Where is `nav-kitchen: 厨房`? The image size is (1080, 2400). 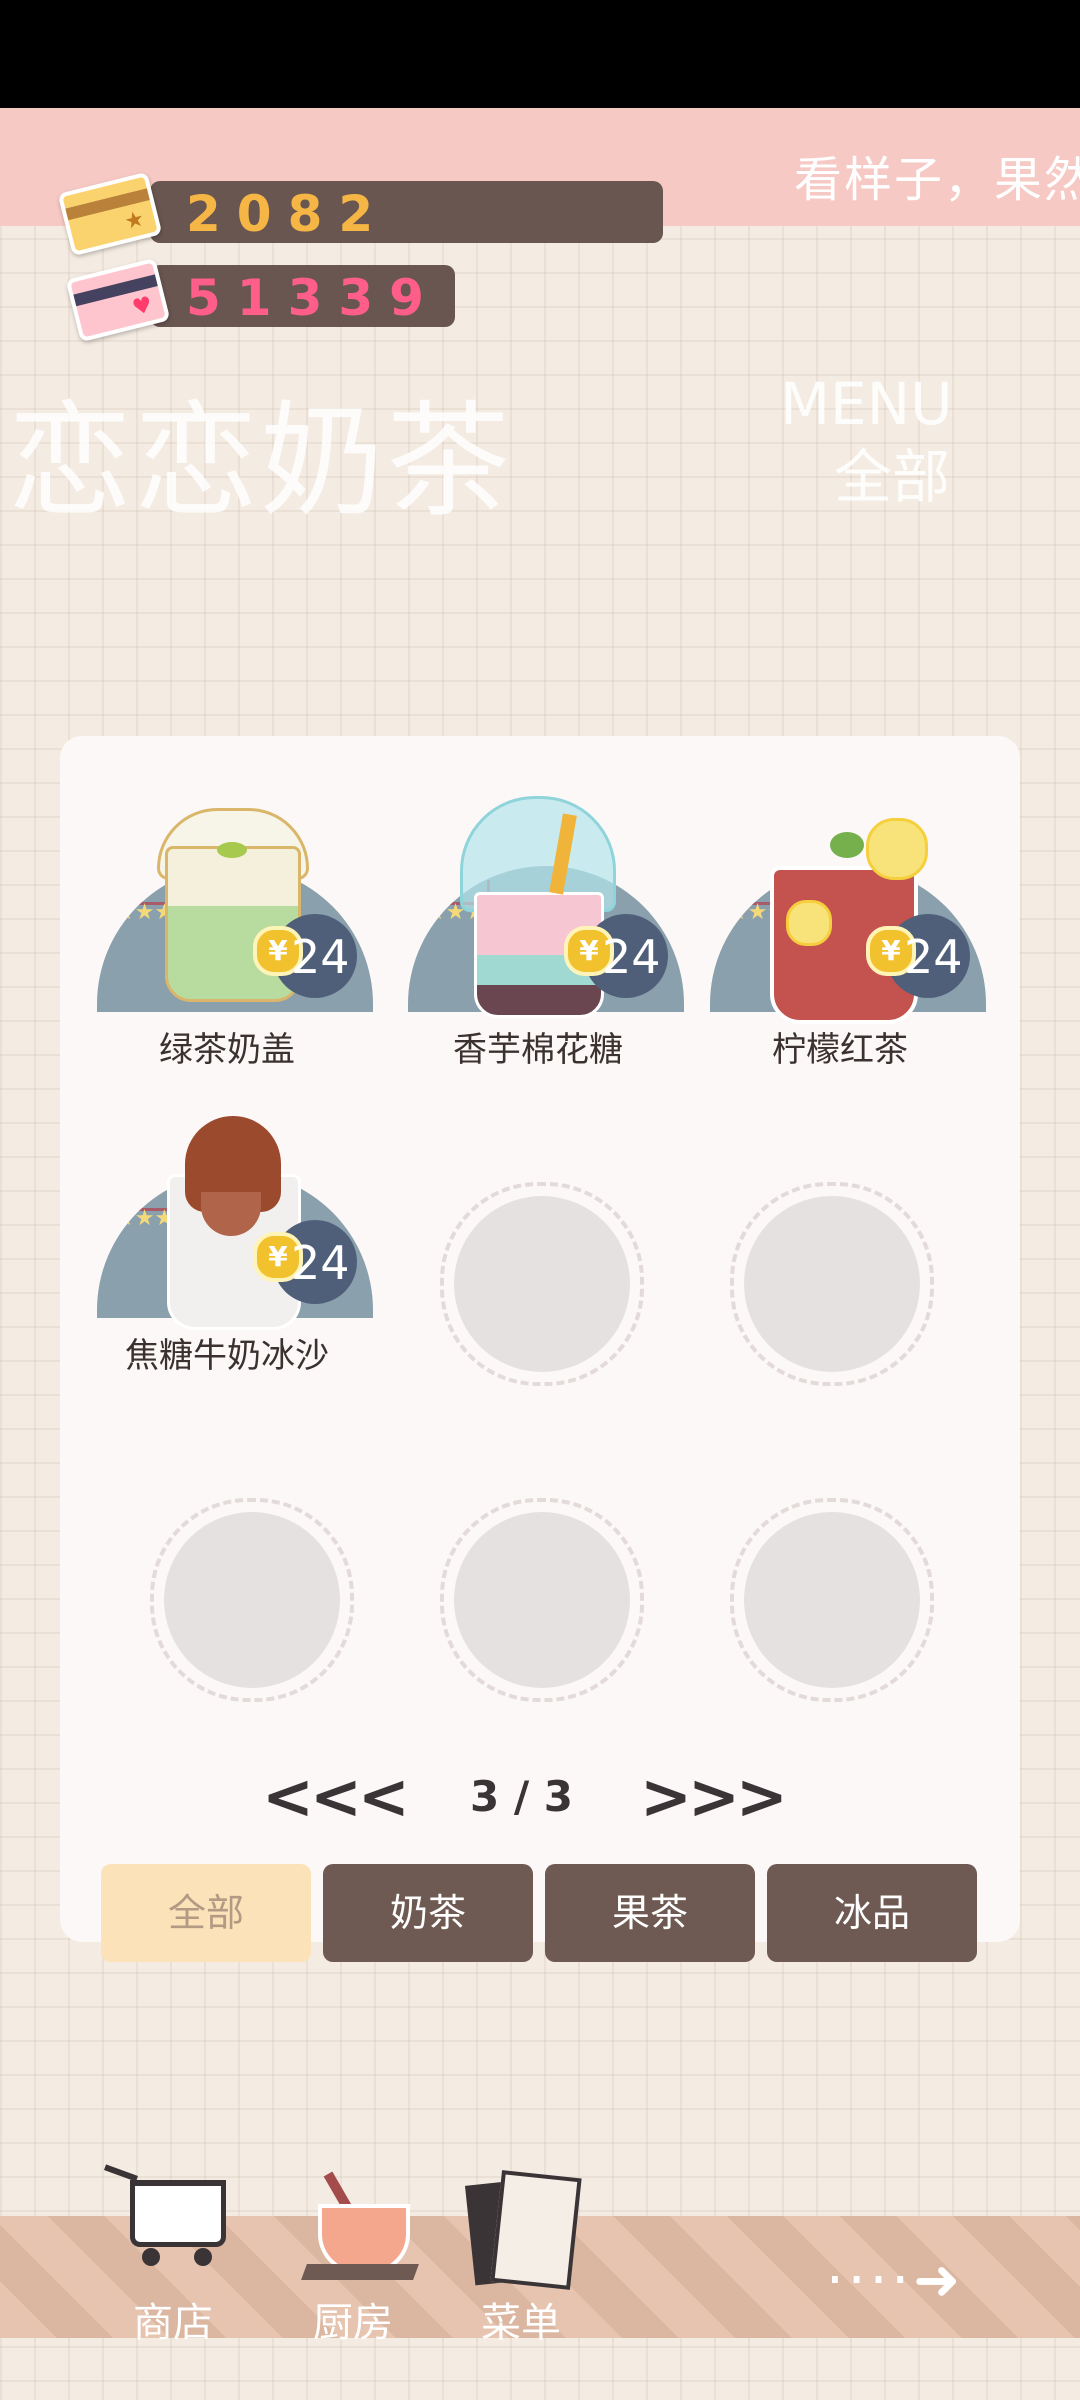
nav-kitchen: 厨房 is located at coordinates (353, 2255).